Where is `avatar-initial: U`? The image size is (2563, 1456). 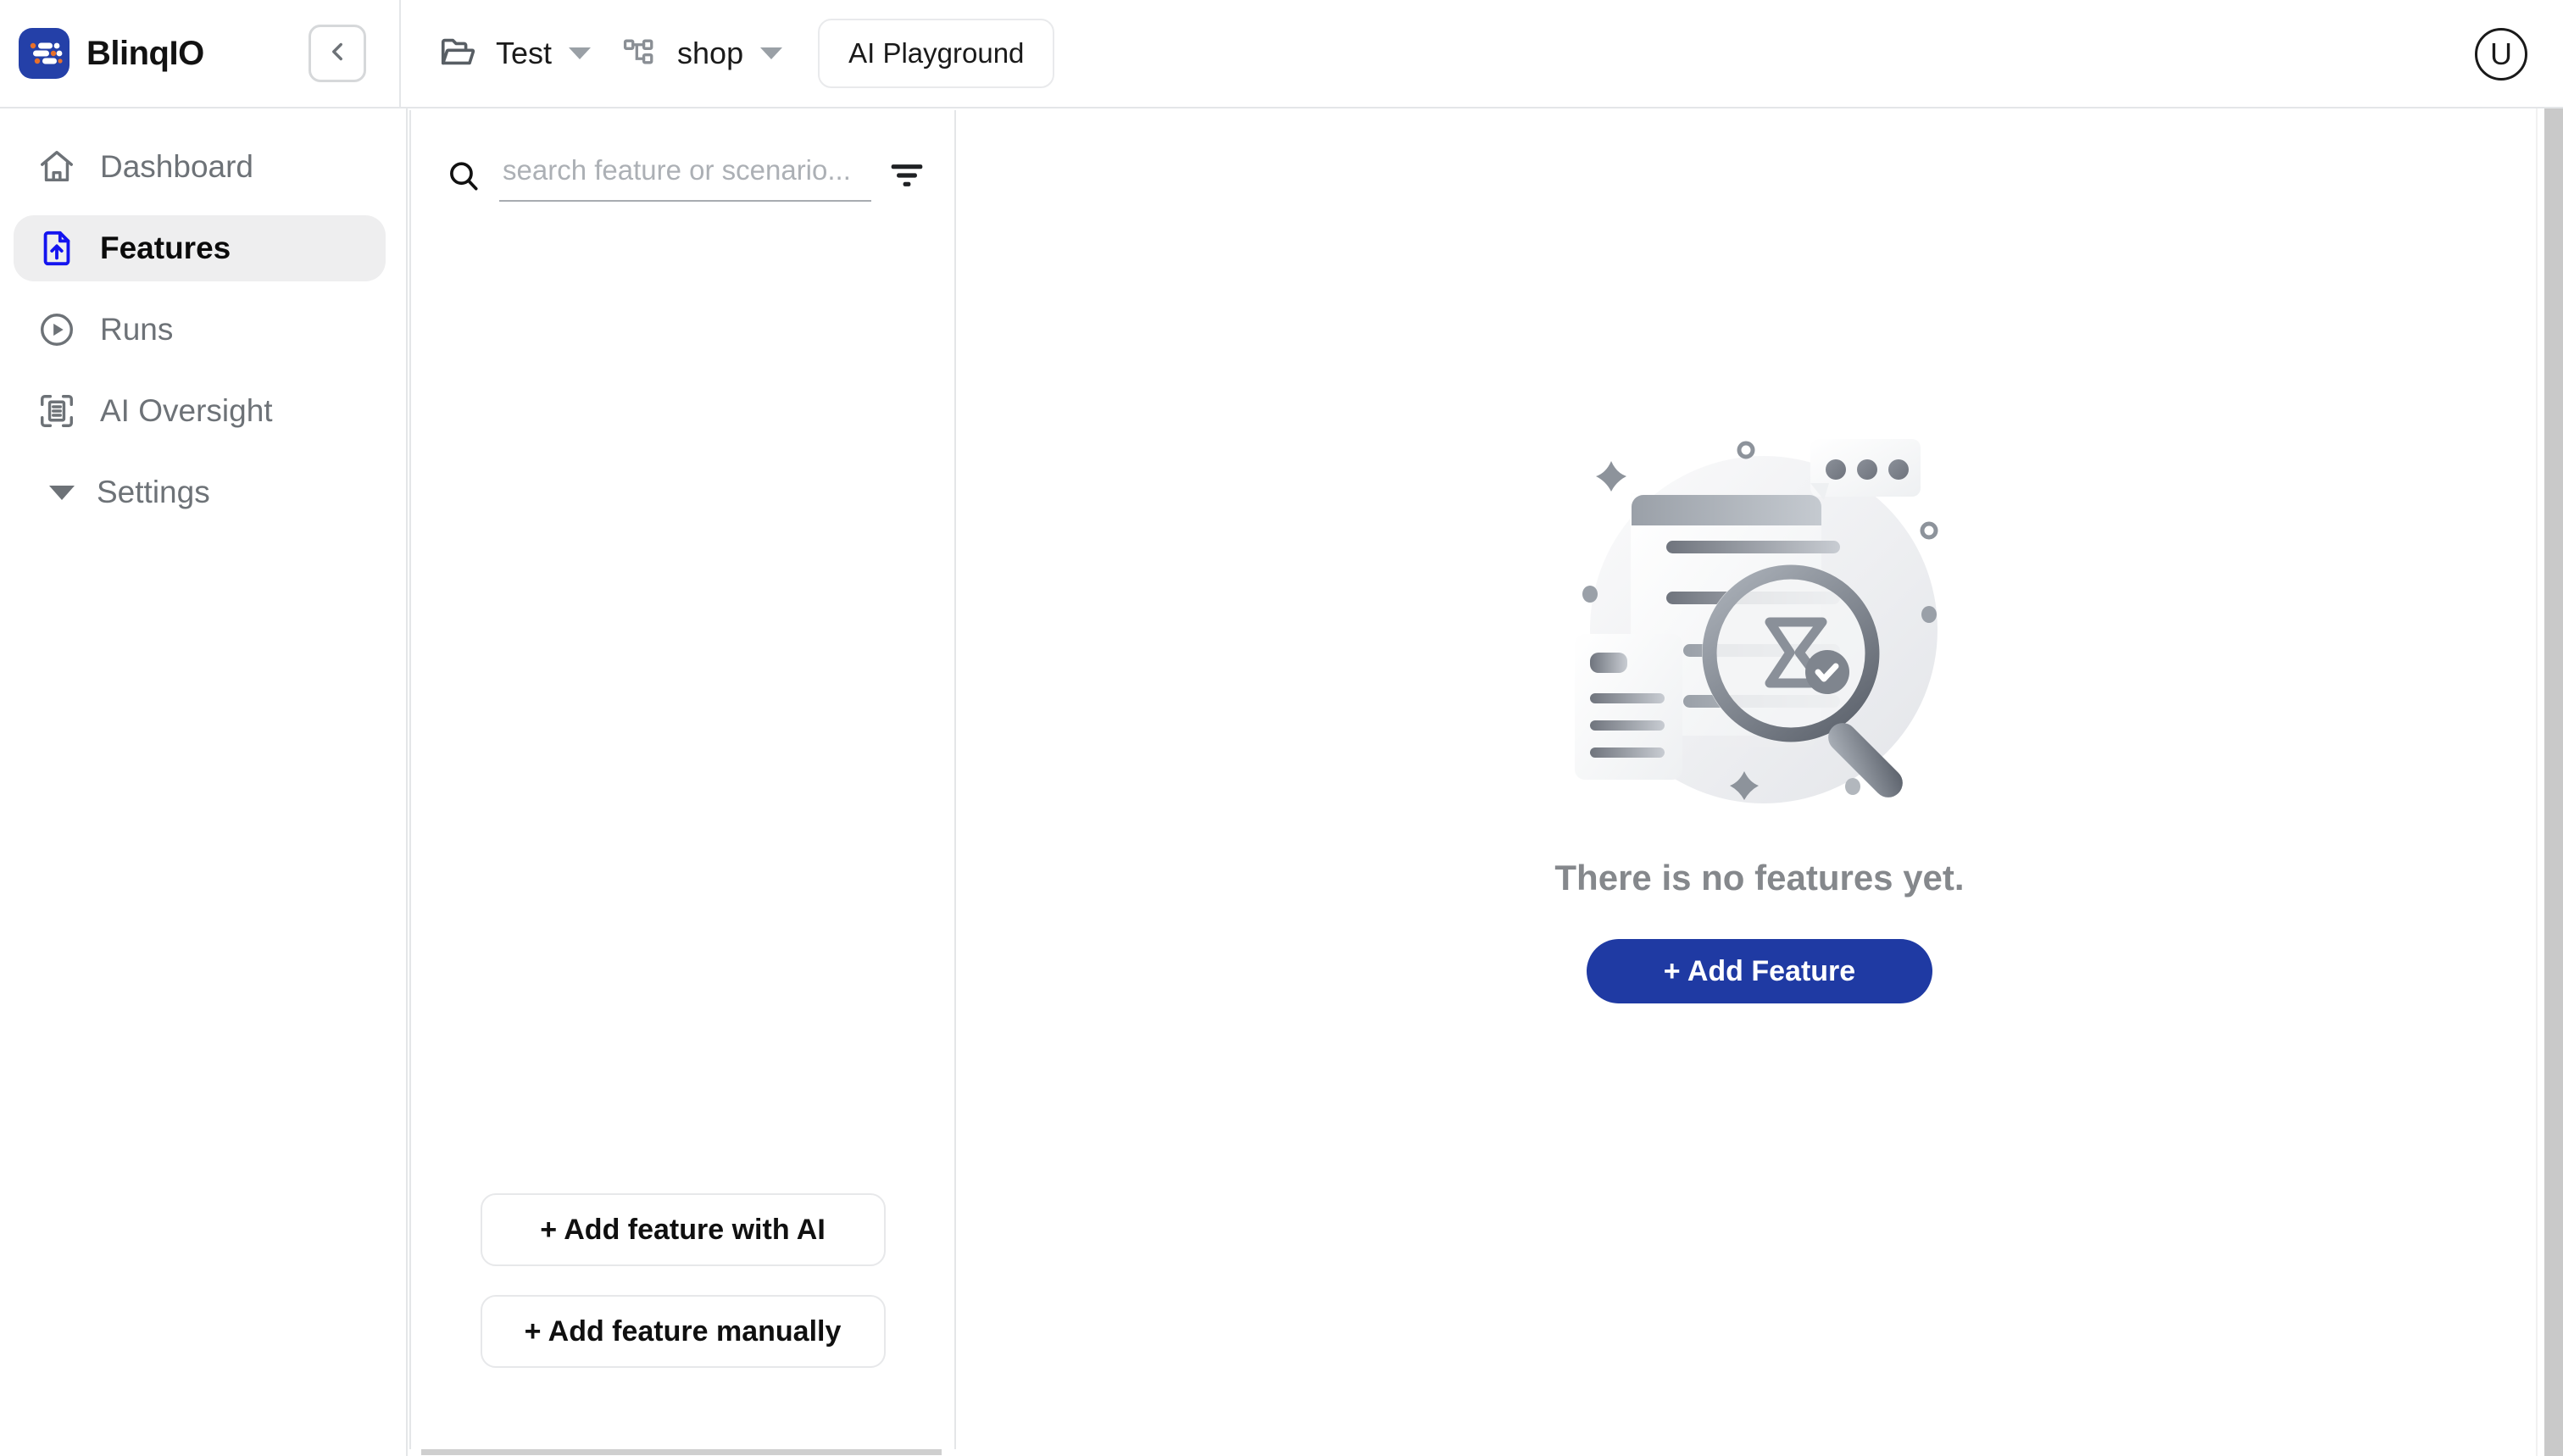
avatar-initial: U is located at coordinates (2501, 53).